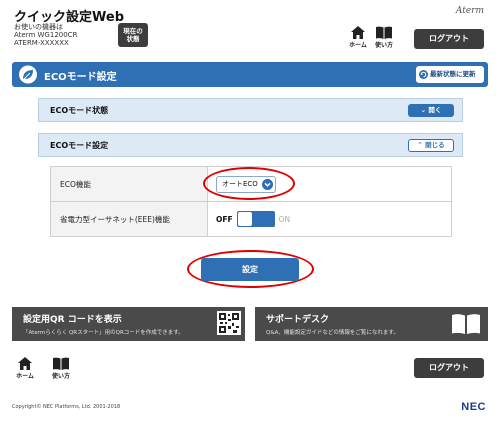 This screenshot has width=500, height=421. I want to click on qr-panel-title: 設定用QR コードを表示, so click(72, 320).